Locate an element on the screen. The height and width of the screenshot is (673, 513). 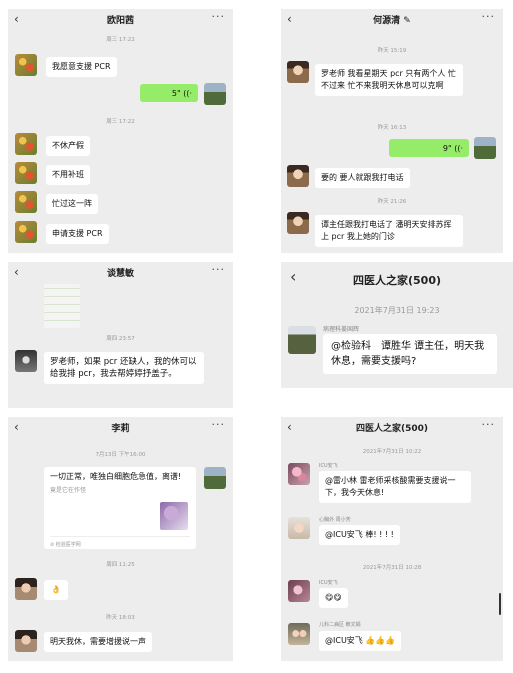
timestamp: 昨天 21:26 is located at coordinates (392, 202).